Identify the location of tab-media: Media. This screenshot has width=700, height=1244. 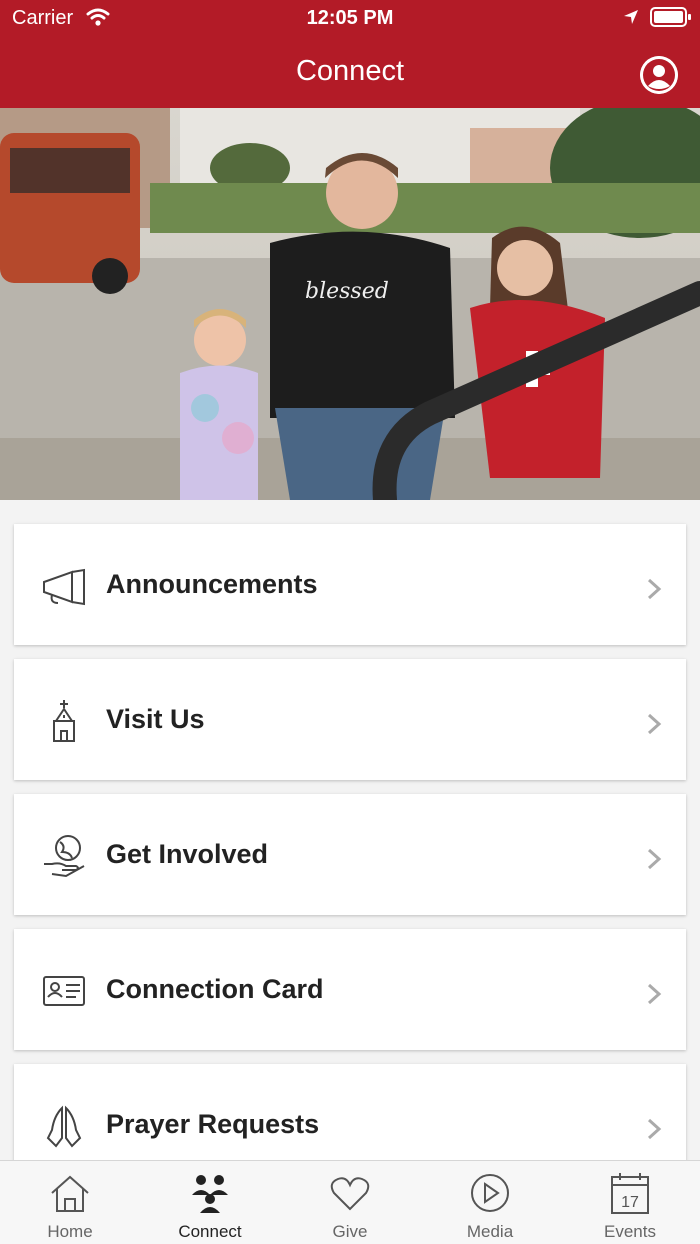
(490, 1202).